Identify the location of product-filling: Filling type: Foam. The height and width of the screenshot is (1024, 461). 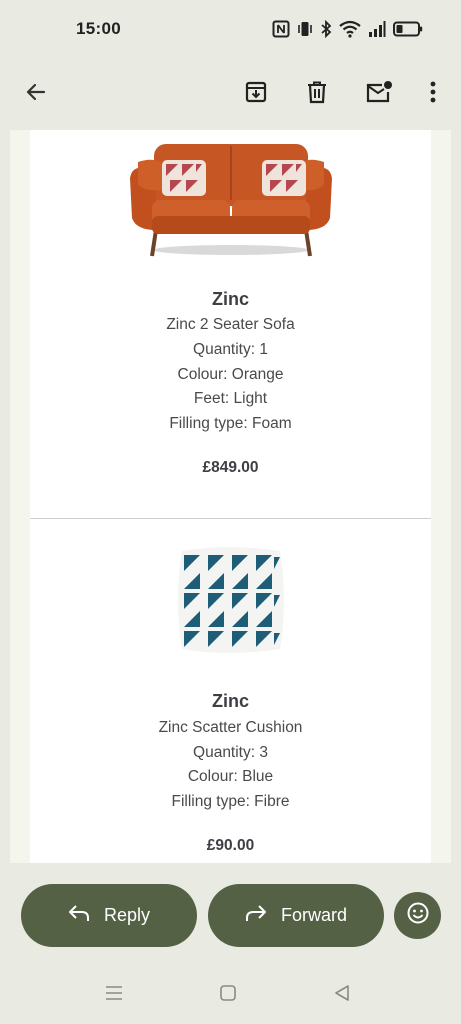
(230, 423).